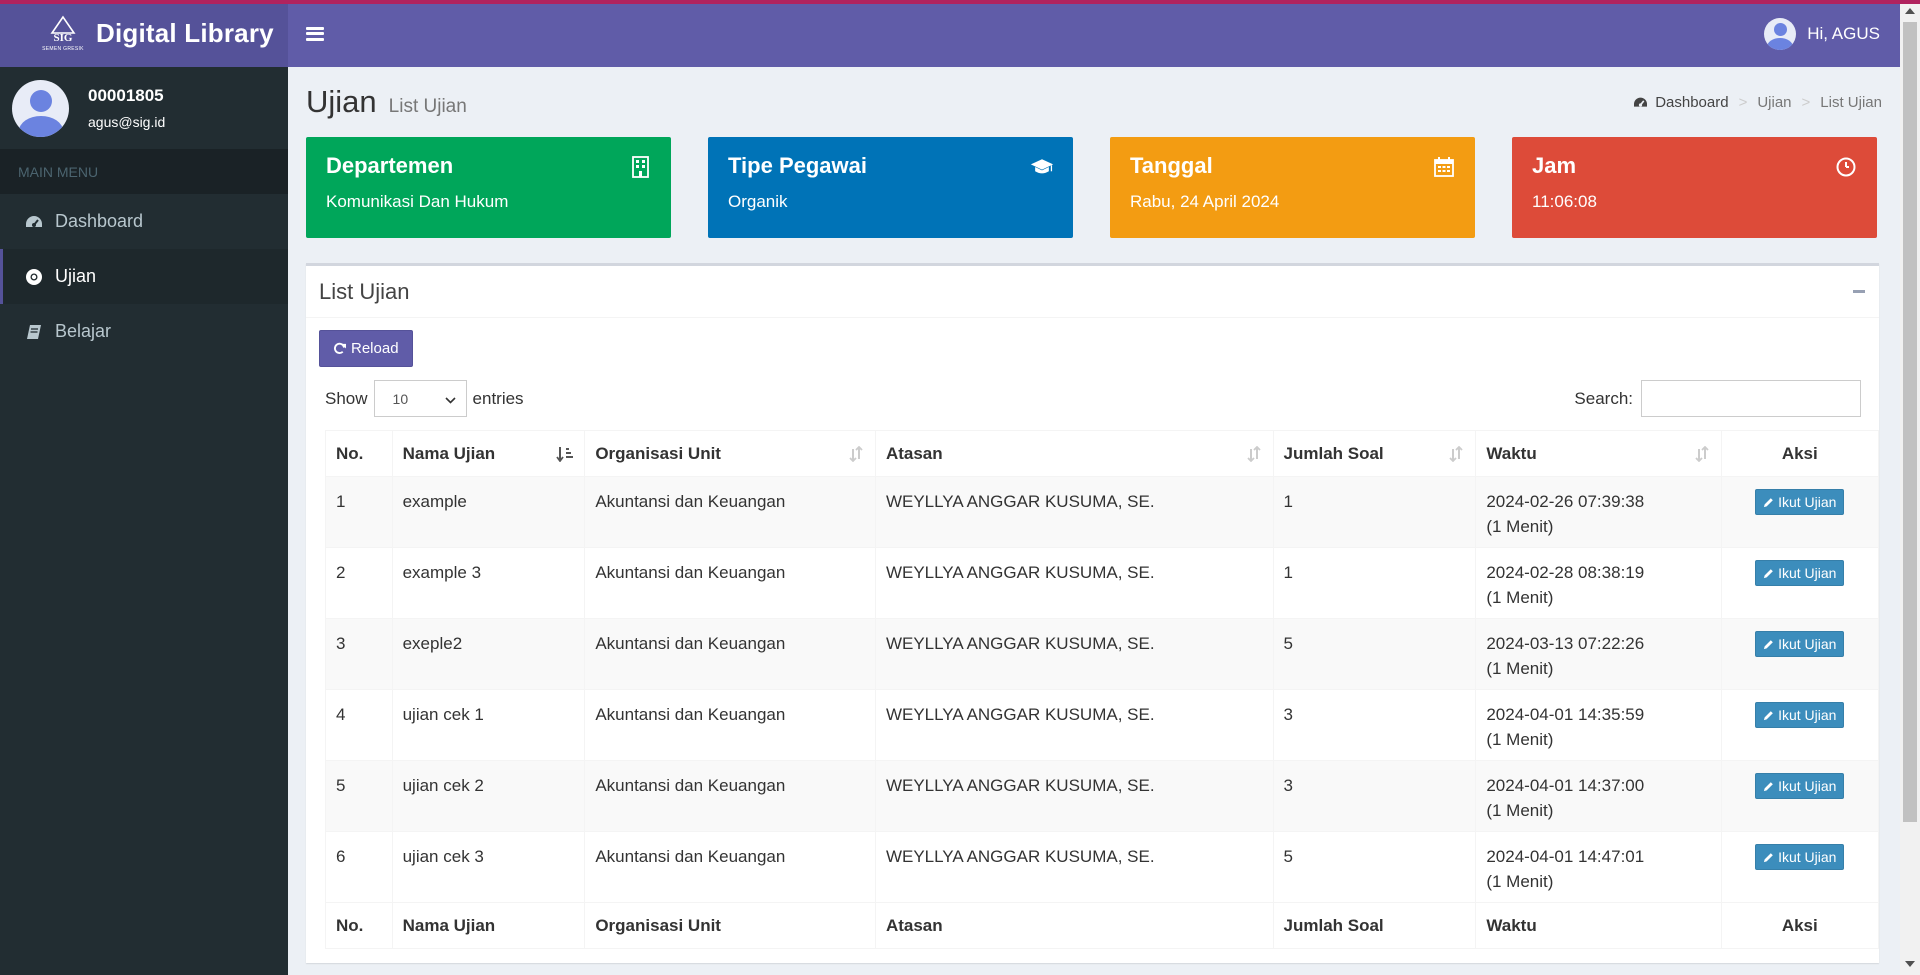 Image resolution: width=1920 pixels, height=975 pixels. What do you see at coordinates (1910, 422) in the screenshot?
I see `scrollbar-thumb` at bounding box center [1910, 422].